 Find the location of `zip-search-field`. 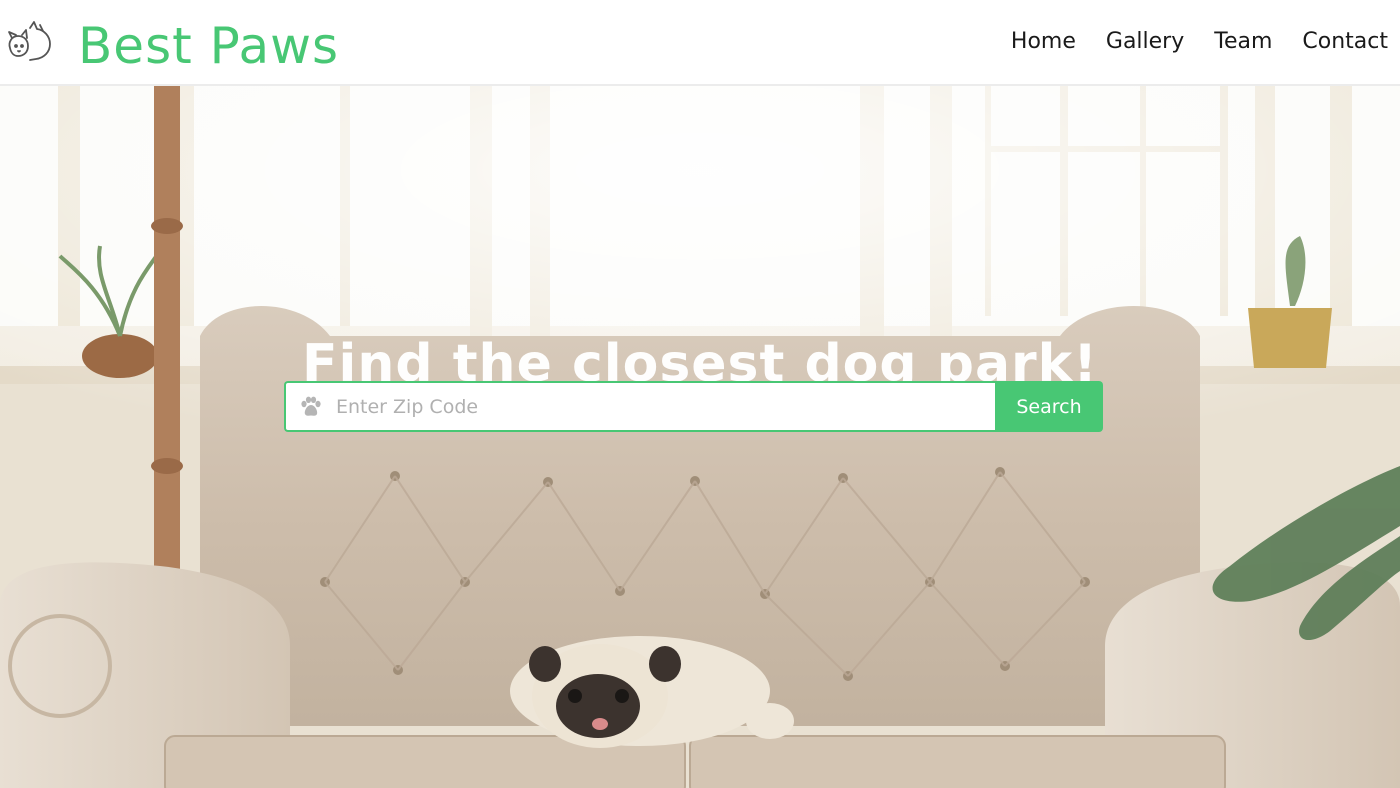

zip-search-field is located at coordinates (639, 406).